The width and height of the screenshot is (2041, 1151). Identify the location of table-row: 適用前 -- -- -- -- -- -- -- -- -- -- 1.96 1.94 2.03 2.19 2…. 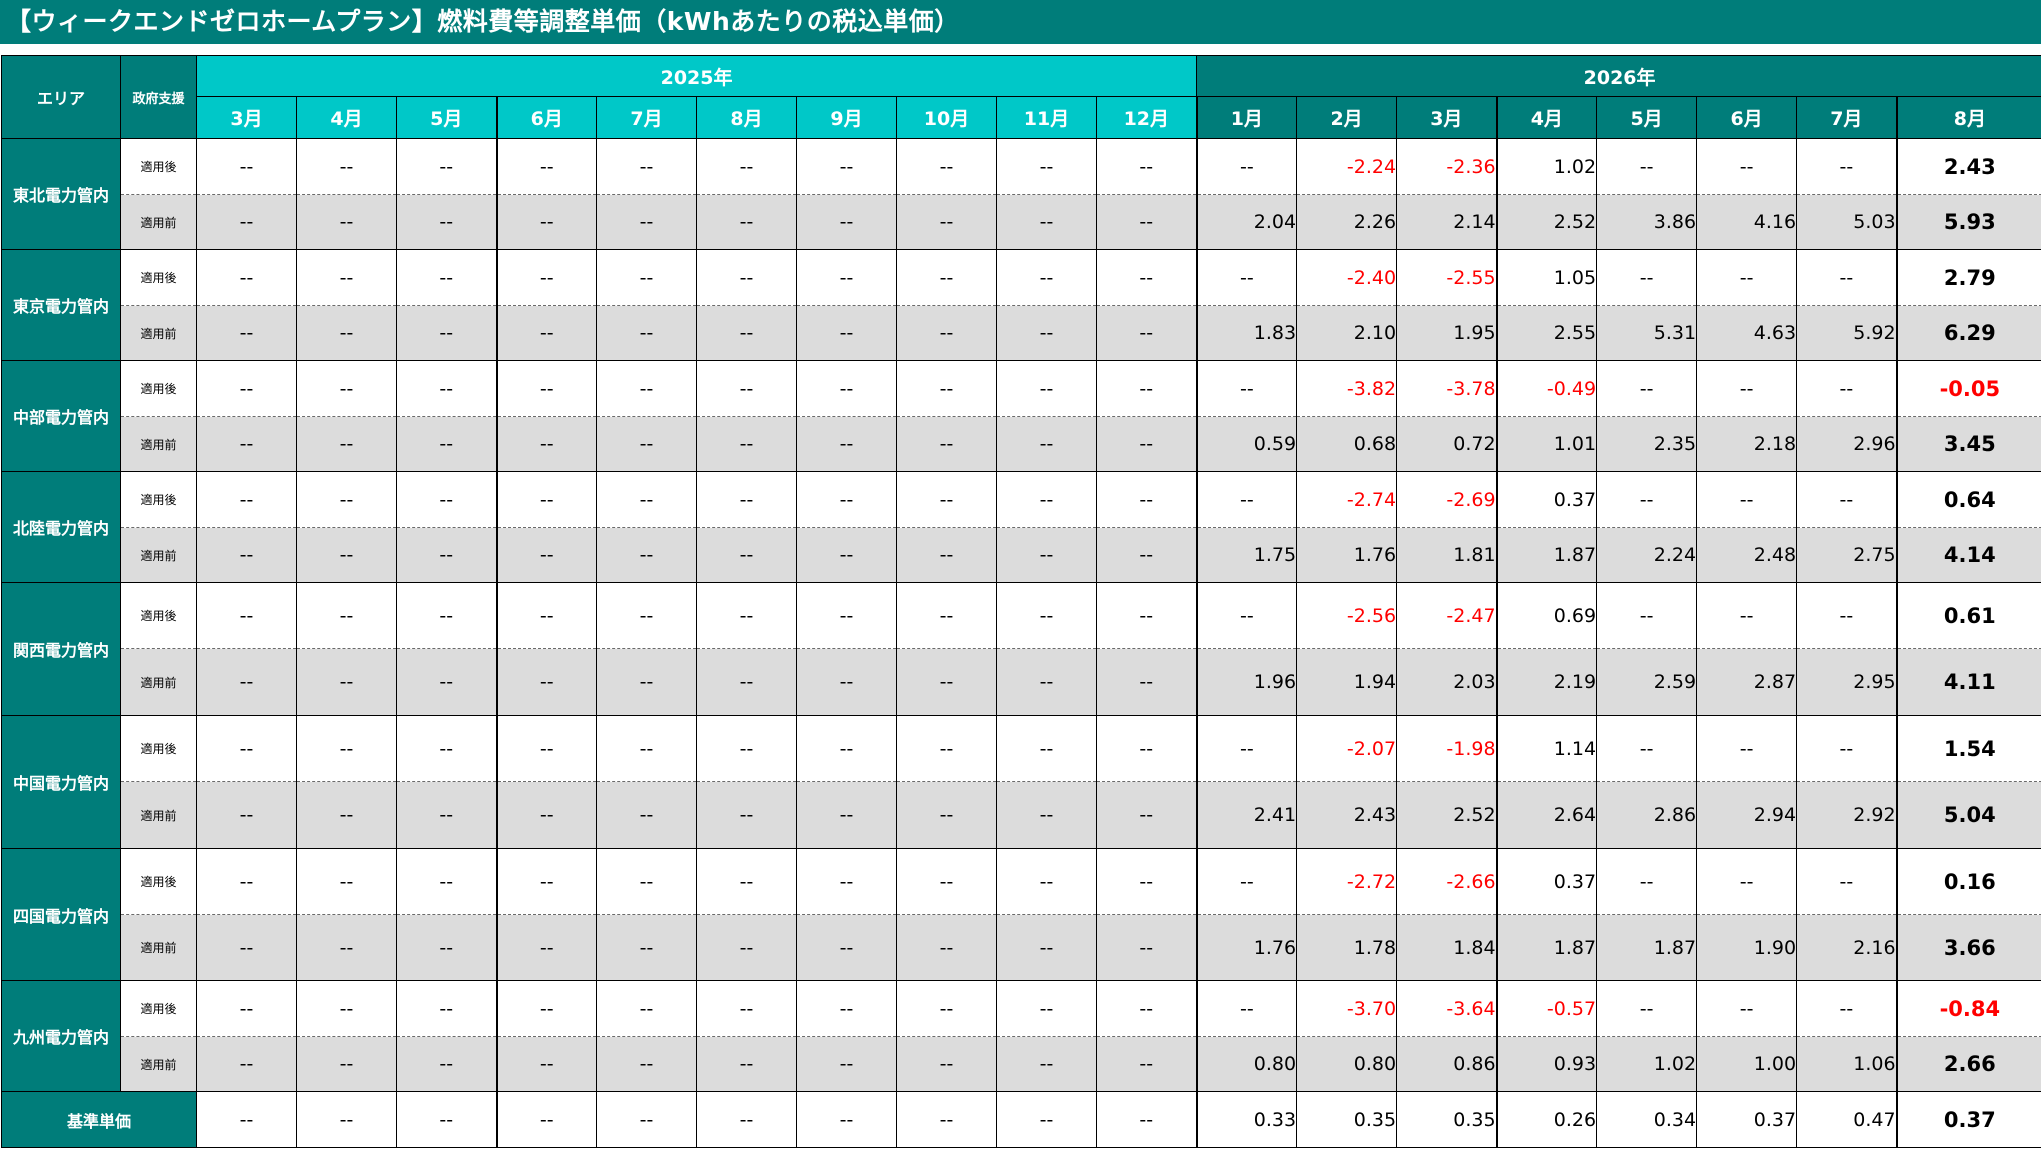
(1021, 682).